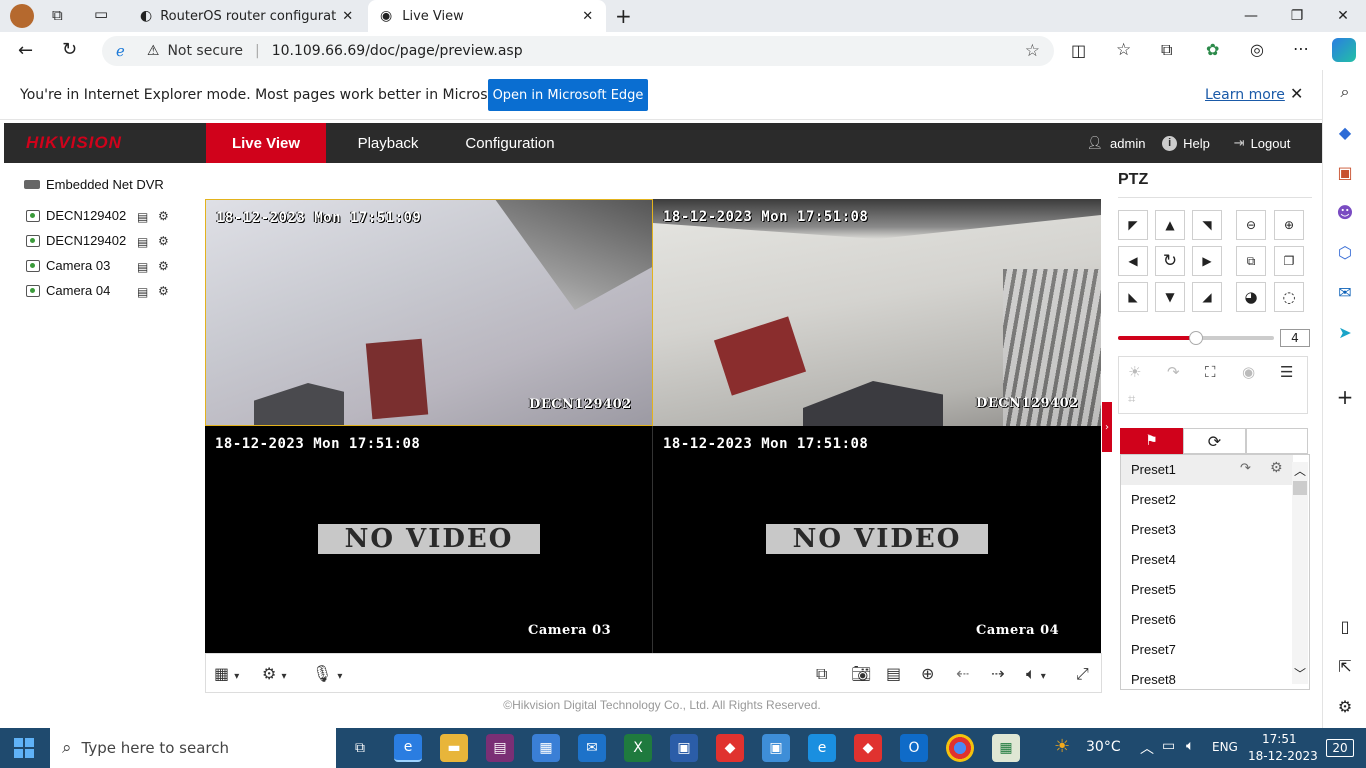 Image resolution: width=1366 pixels, height=768 pixels. What do you see at coordinates (997, 673) in the screenshot?
I see `next-page-icon: ⇢` at bounding box center [997, 673].